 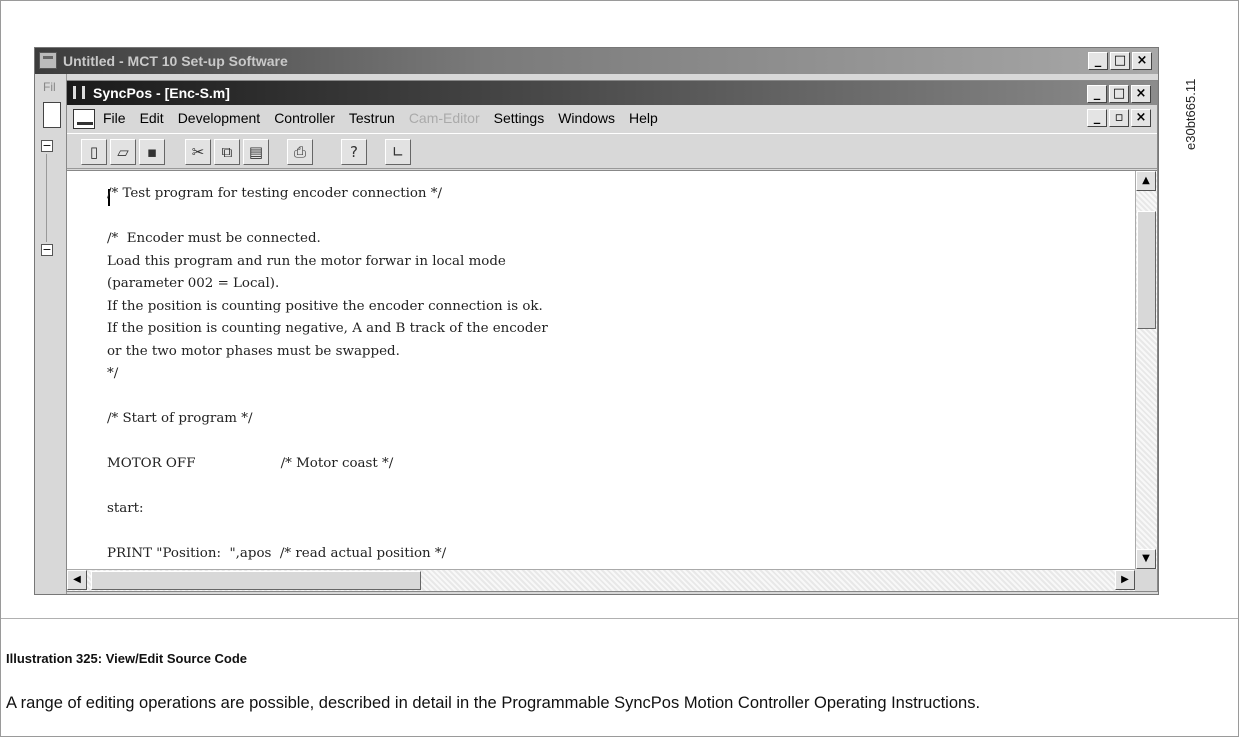 What do you see at coordinates (1146, 580) in the screenshot?
I see `scrollbar-corner` at bounding box center [1146, 580].